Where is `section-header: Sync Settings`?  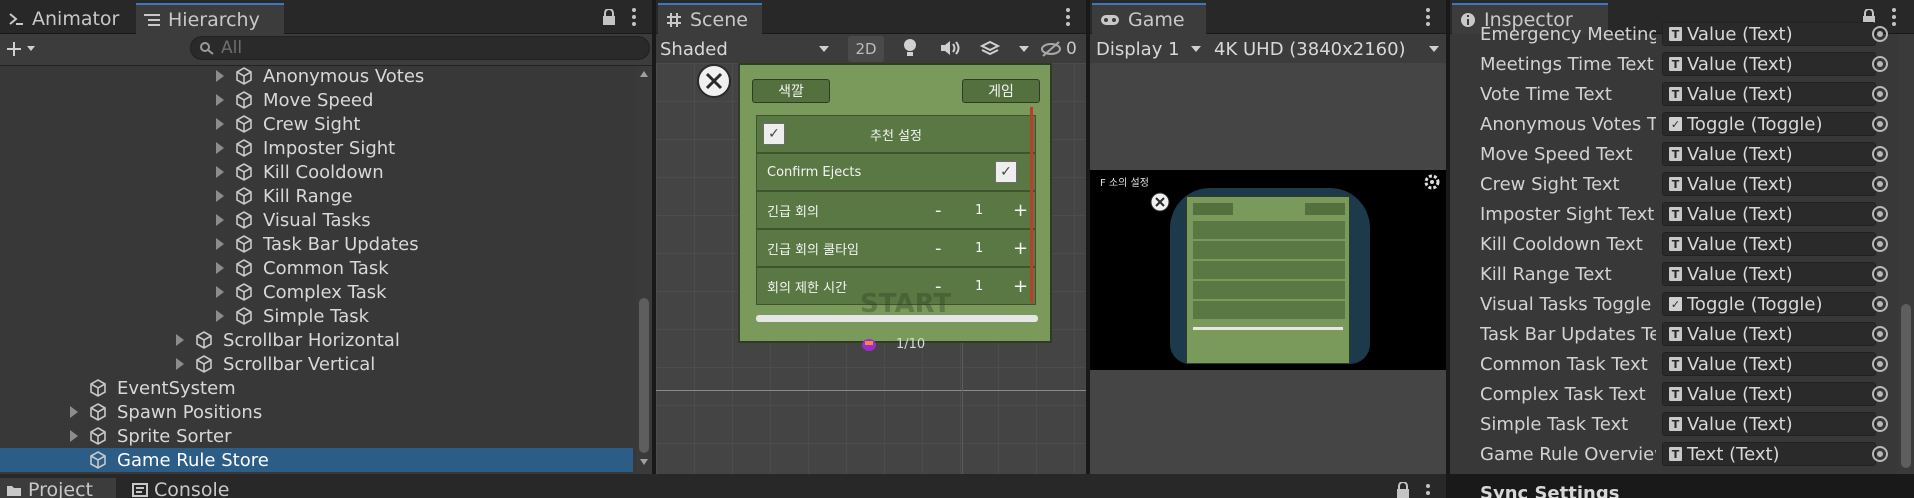
section-header: Sync Settings is located at coordinates (1549, 490).